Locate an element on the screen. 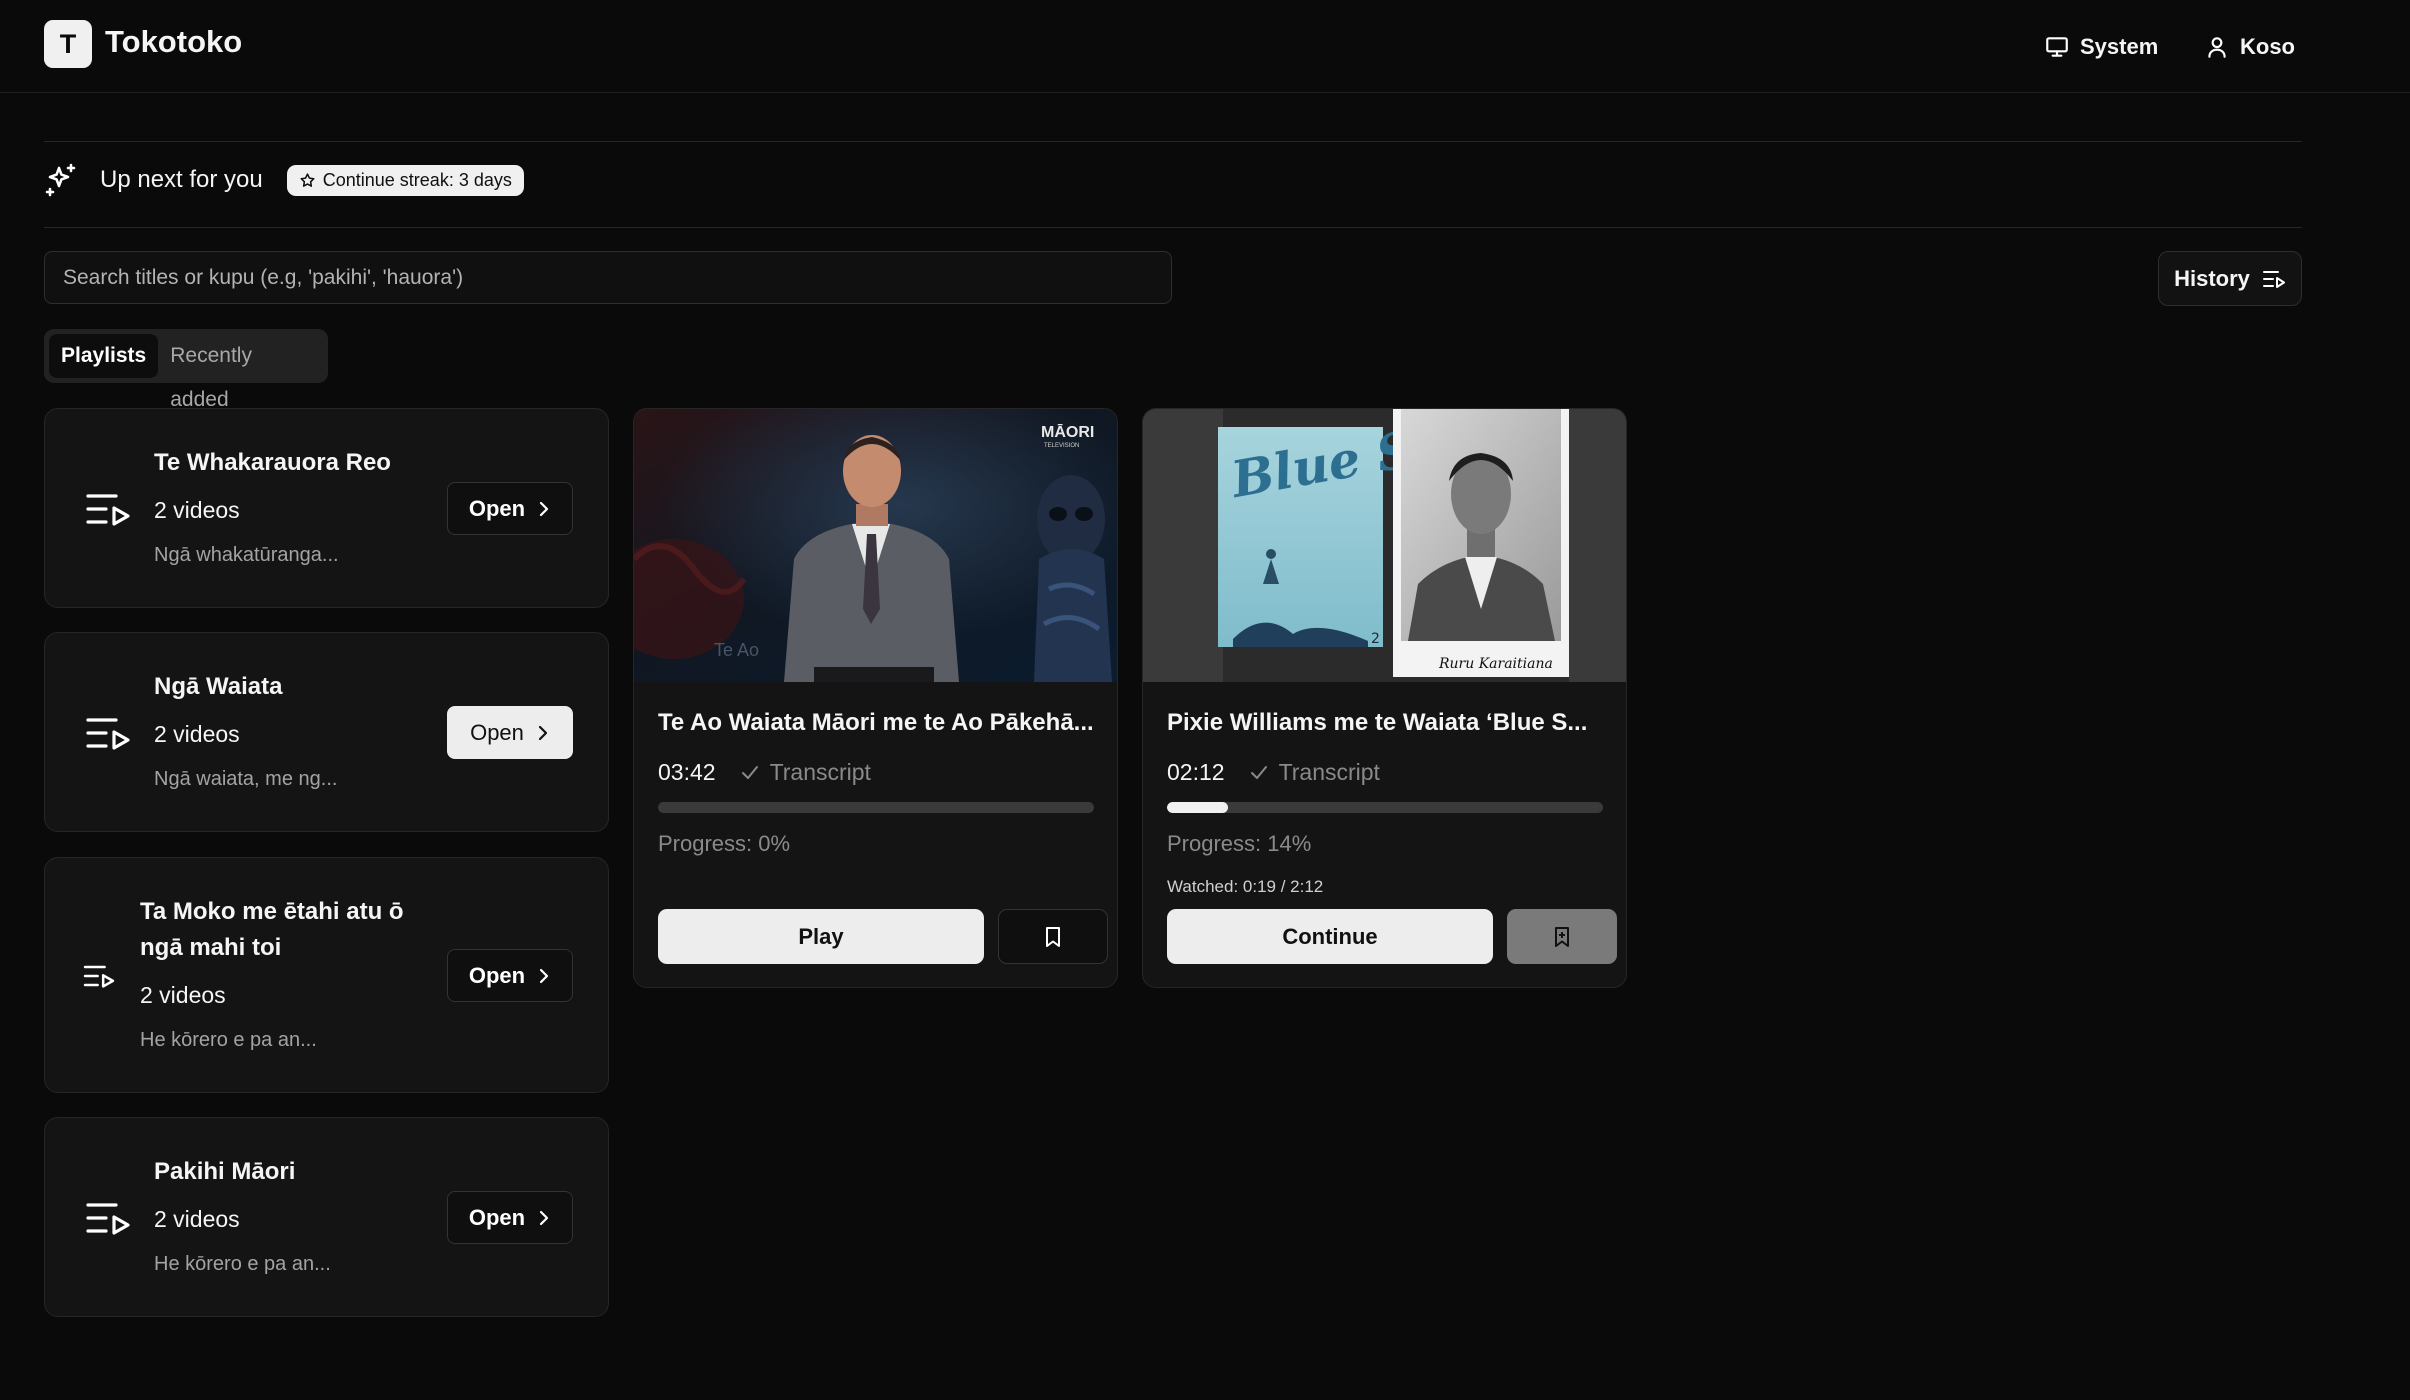 The height and width of the screenshot is (1400, 2410). star-icon is located at coordinates (307, 179).